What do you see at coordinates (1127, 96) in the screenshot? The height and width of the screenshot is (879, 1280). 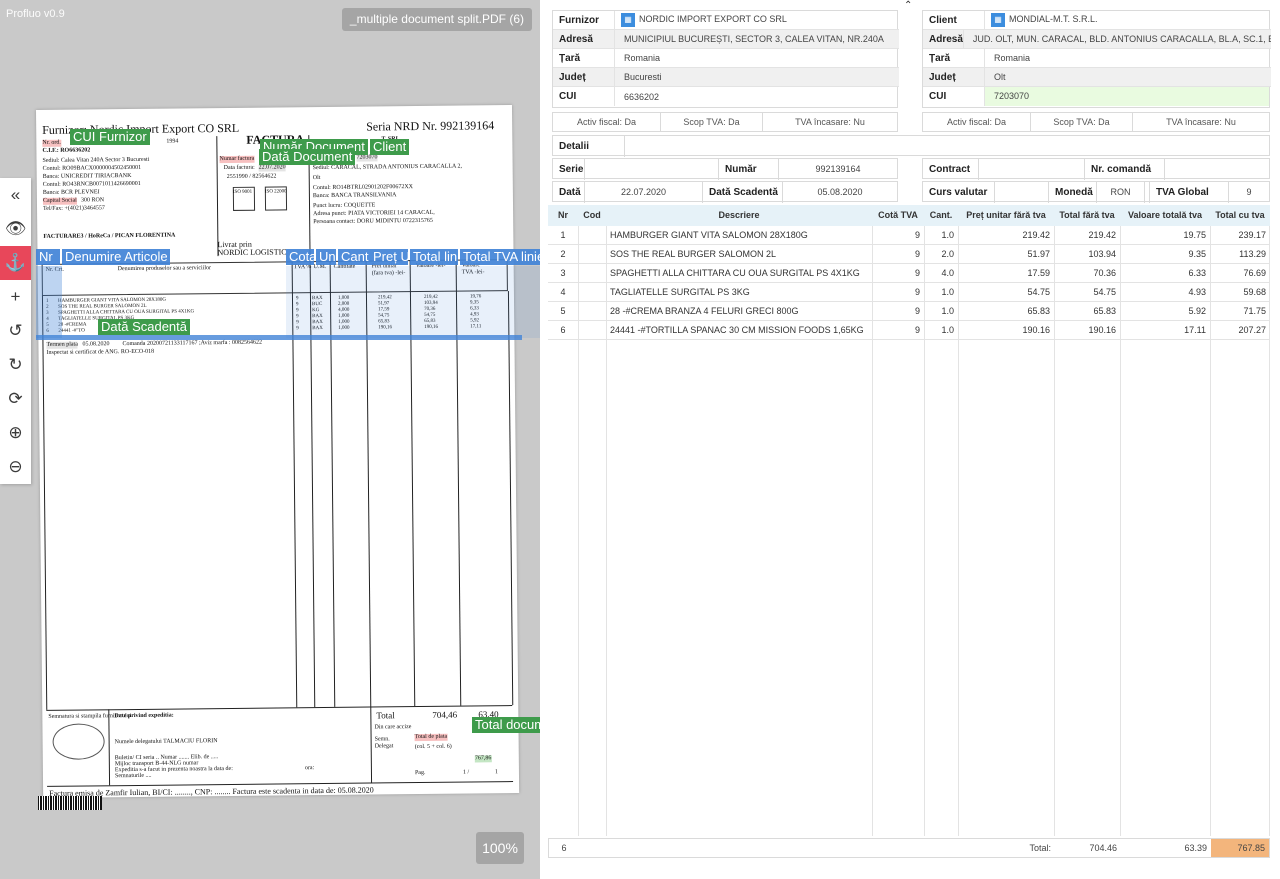 I see `client-cui: 7203070` at bounding box center [1127, 96].